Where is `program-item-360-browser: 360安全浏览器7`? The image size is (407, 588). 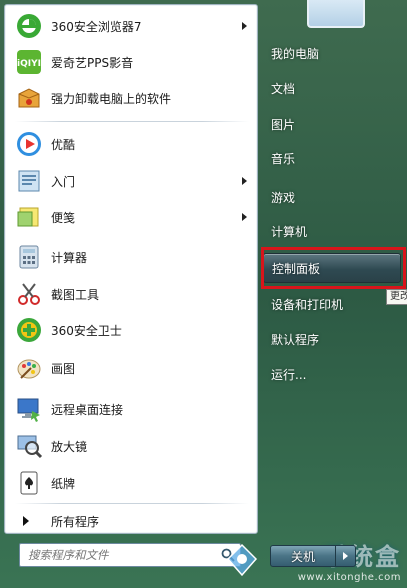
program-item-360-browser: 360安全浏览器7 is located at coordinates (132, 26).